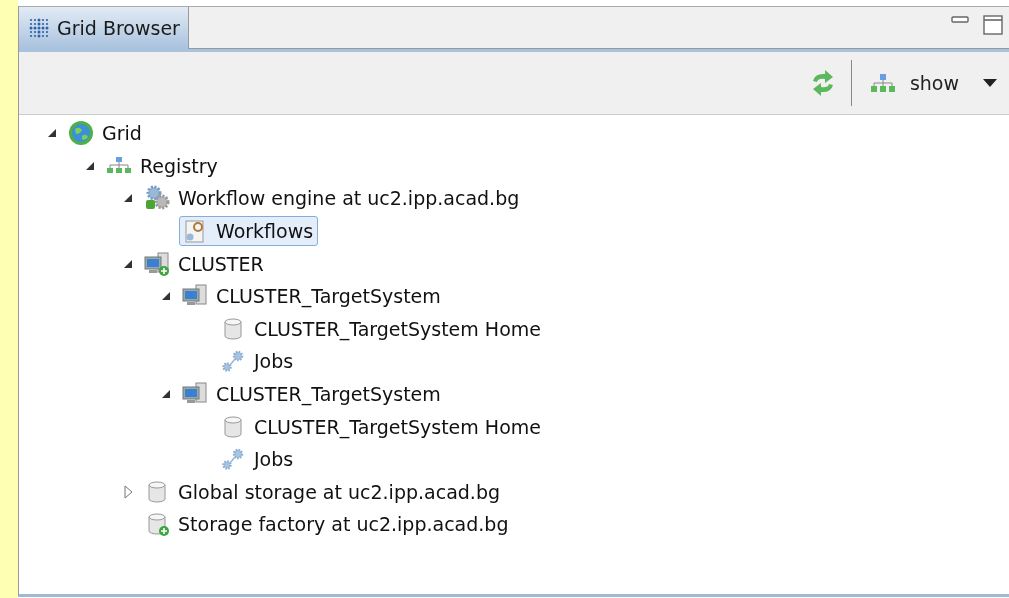 The width and height of the screenshot is (1009, 598). Describe the element at coordinates (39, 28) in the screenshot. I see `dot-grid-icon` at that location.